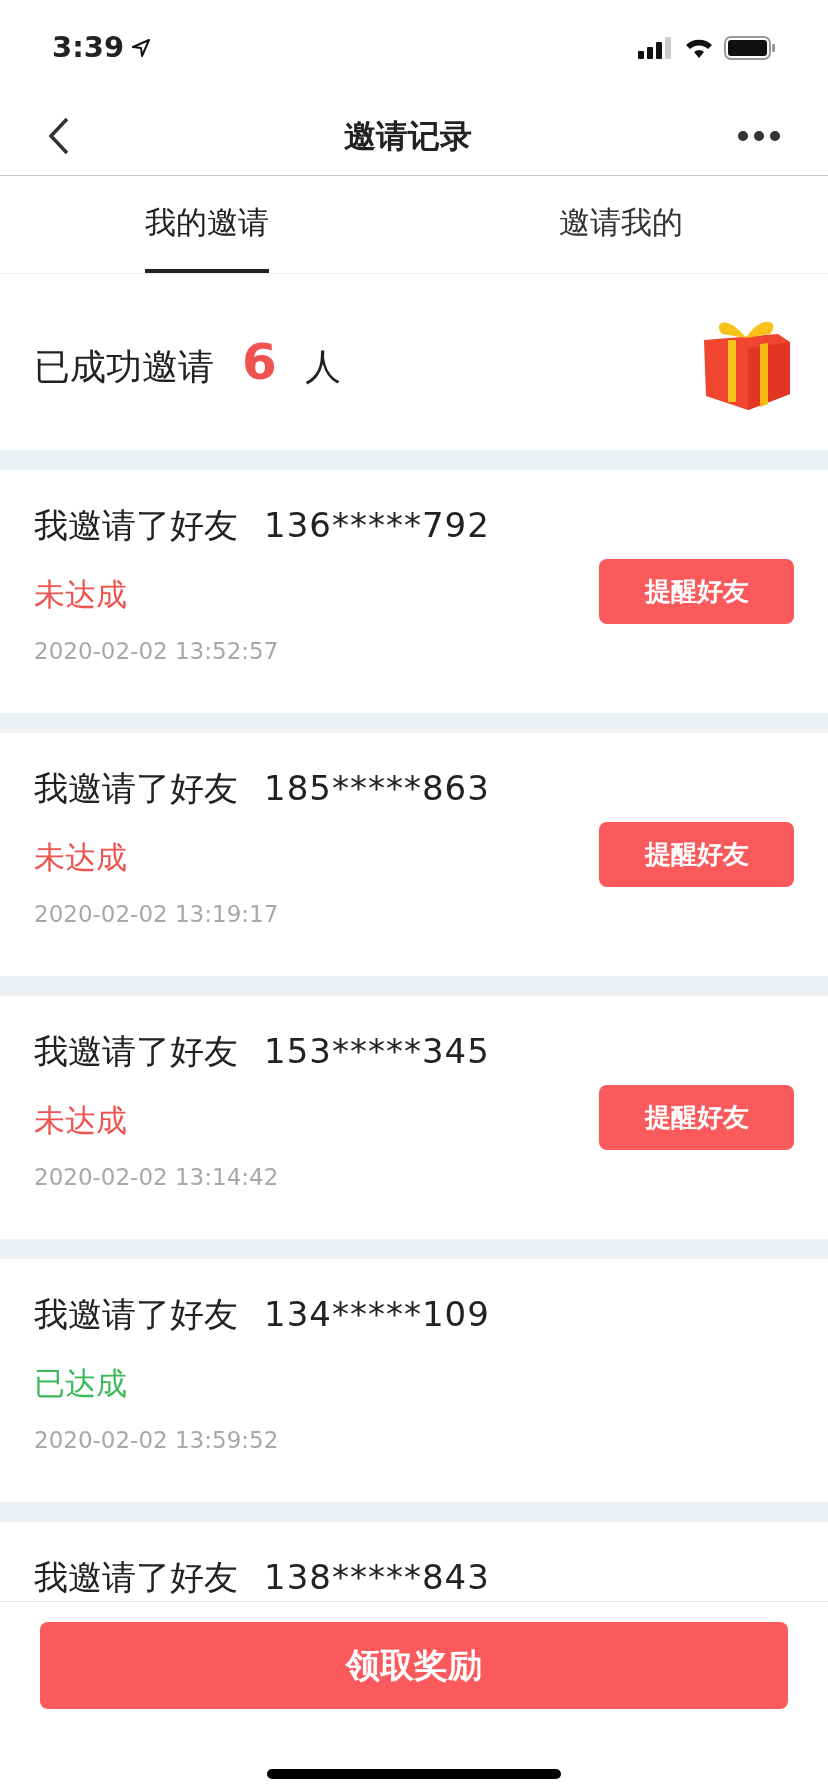 This screenshot has width=828, height=1792. What do you see at coordinates (621, 224) in the screenshot?
I see `tab: 邀请我的` at bounding box center [621, 224].